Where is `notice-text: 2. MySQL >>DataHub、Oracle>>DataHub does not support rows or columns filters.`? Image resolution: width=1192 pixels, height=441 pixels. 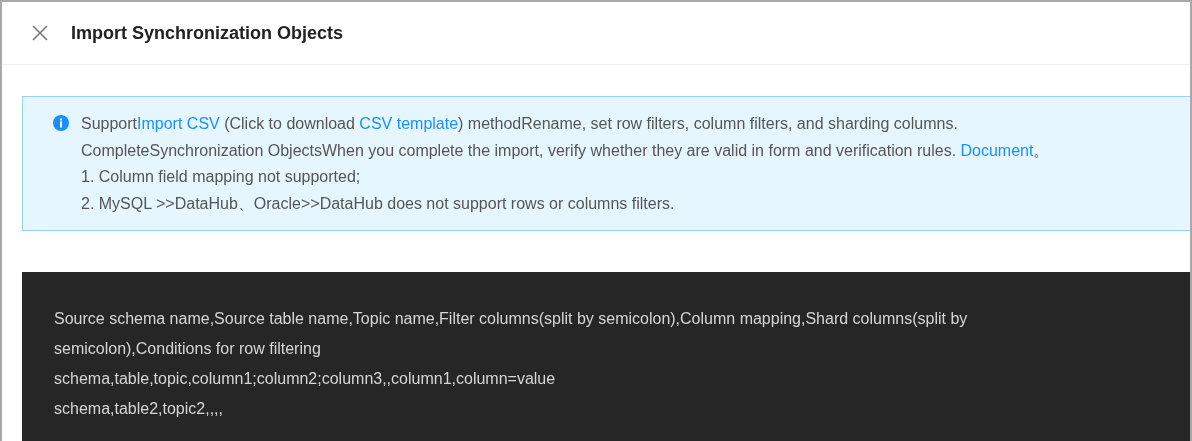 notice-text: 2. MySQL >>DataHub、Oracle>>DataHub does not support rows or columns filters. is located at coordinates (378, 203).